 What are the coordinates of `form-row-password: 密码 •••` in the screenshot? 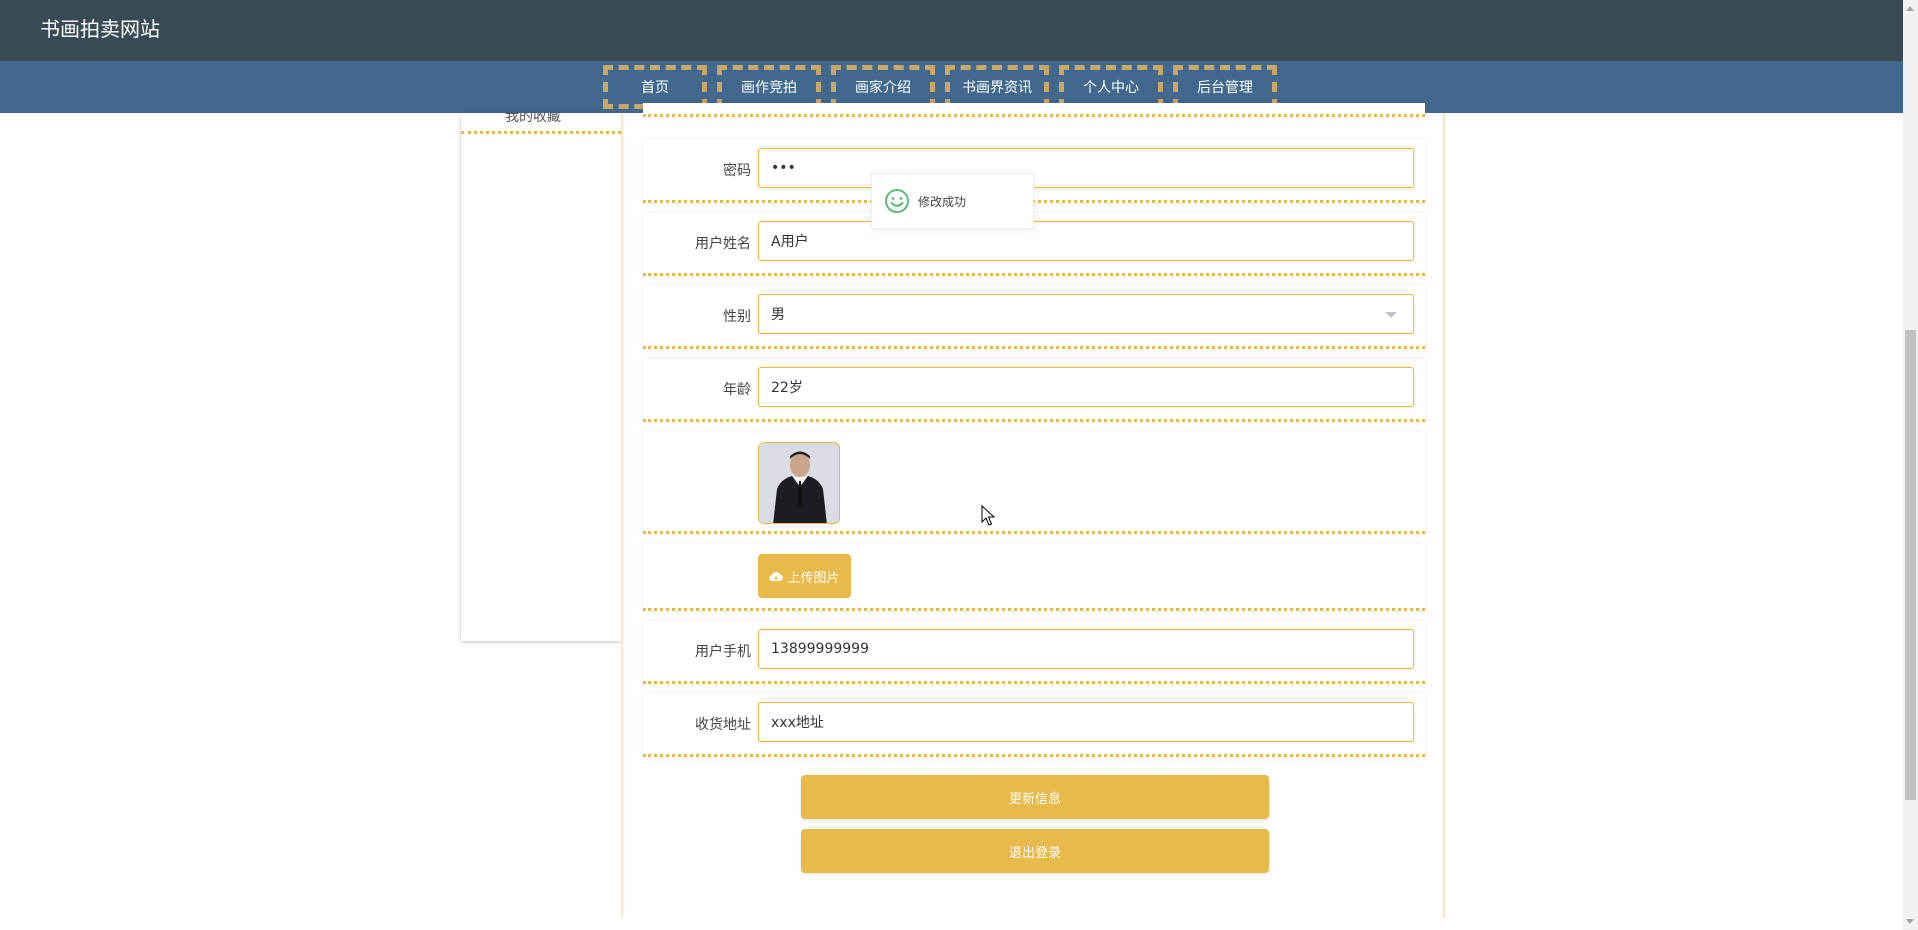 It's located at (1034, 171).